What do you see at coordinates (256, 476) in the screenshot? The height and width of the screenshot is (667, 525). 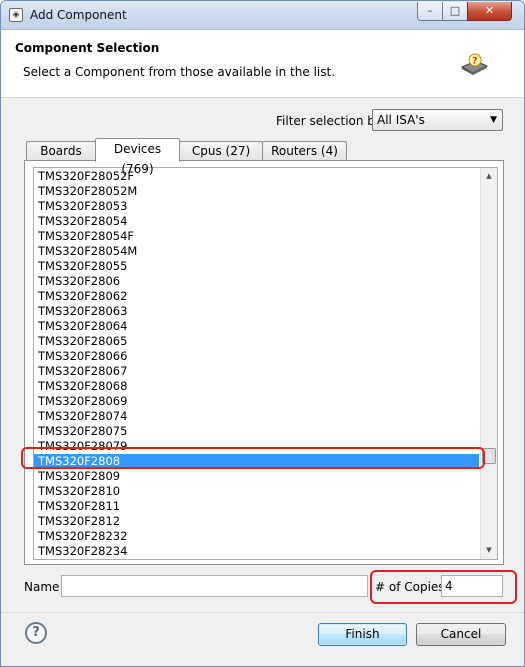 I see `list-item: TMS320F2809` at bounding box center [256, 476].